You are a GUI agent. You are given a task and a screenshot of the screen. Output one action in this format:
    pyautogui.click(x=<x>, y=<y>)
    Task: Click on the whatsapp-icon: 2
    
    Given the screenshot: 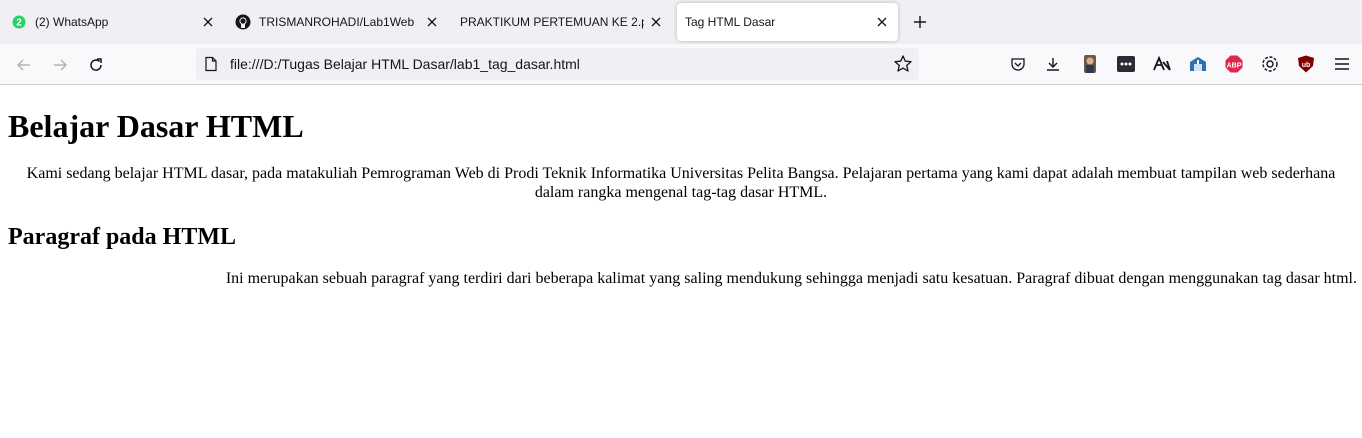 What is the action you would take?
    pyautogui.click(x=19, y=22)
    